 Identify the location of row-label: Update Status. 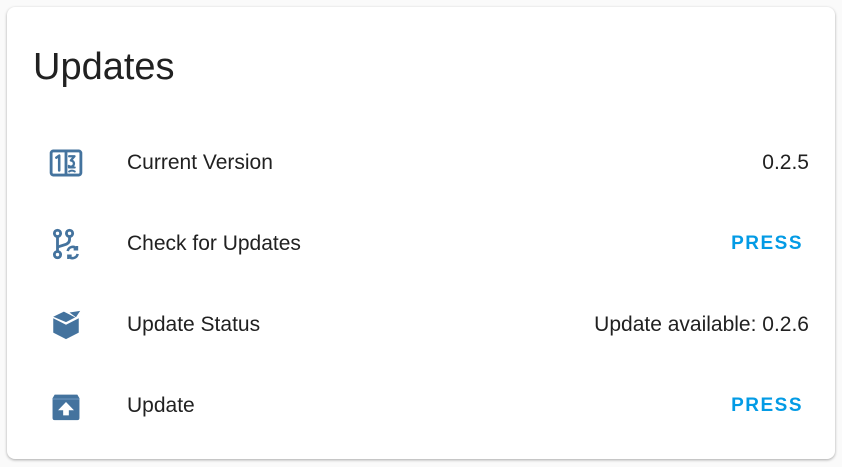
(194, 324).